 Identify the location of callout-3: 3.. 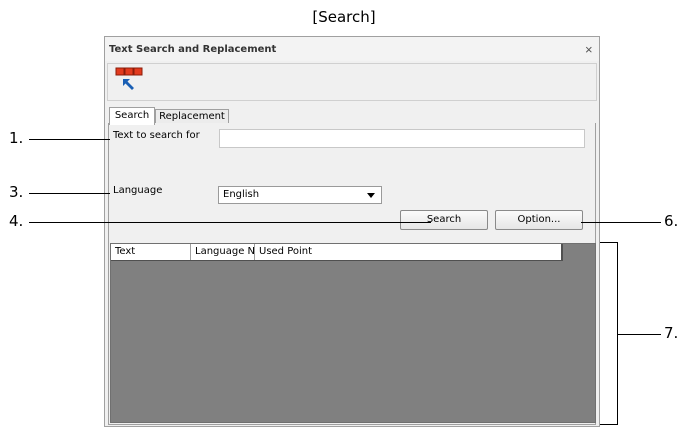
(16, 192).